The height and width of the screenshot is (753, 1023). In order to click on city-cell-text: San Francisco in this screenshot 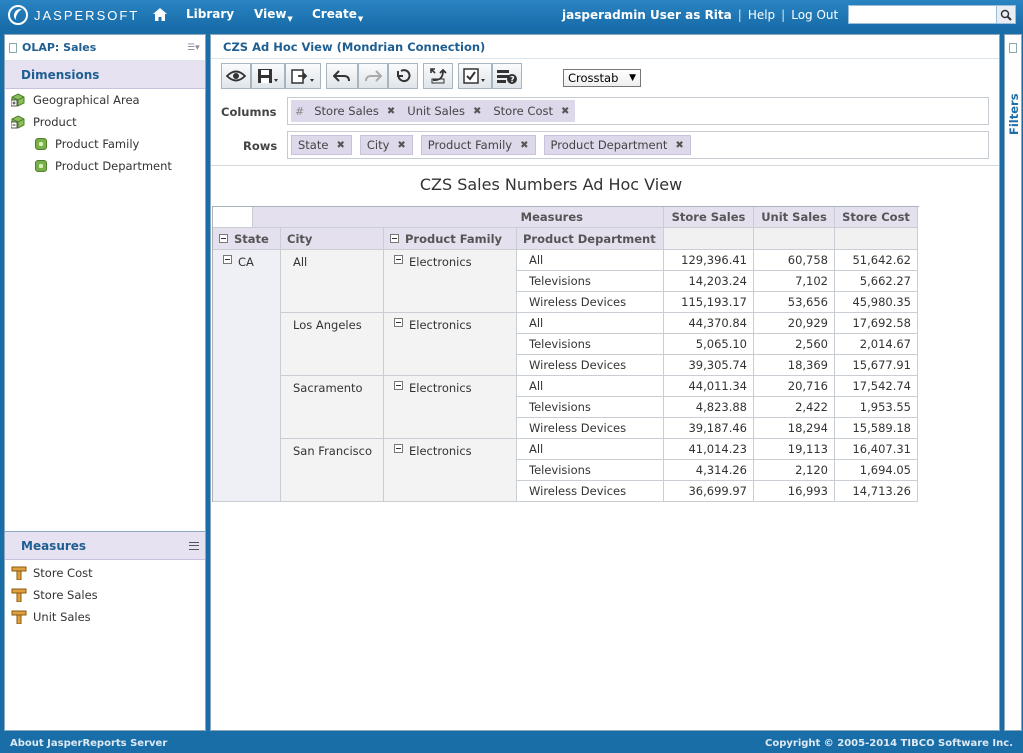, I will do `click(333, 451)`.